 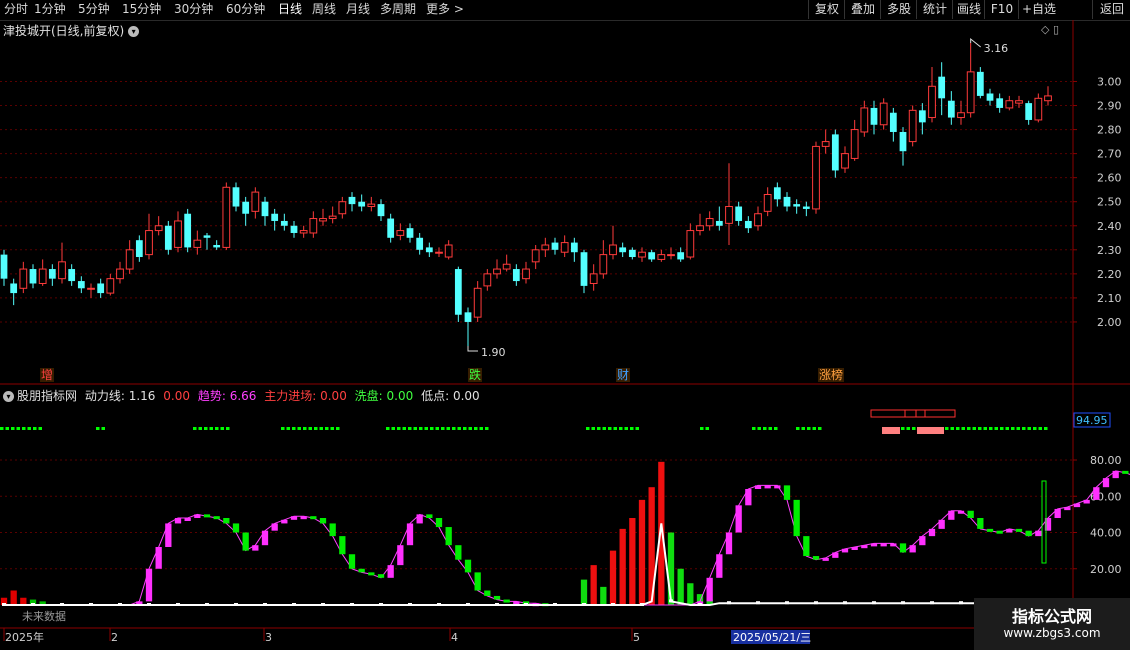 I want to click on period-tab-monthly: 月线, so click(x=358, y=9).